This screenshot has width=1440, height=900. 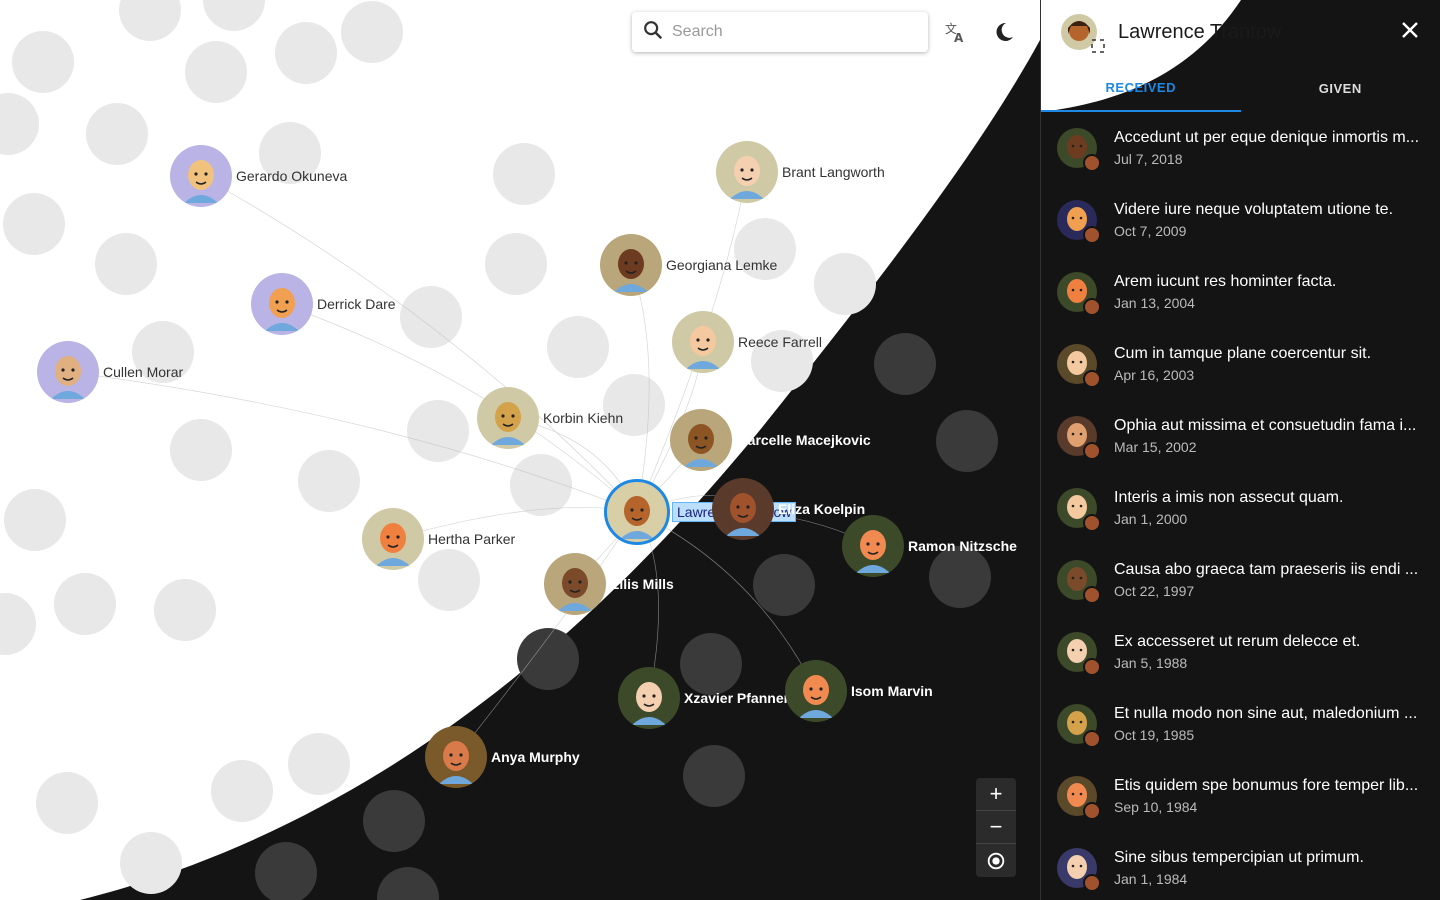 What do you see at coordinates (1243, 353) in the screenshot?
I see `kudos-message: Cum in tamque plane coercentur sit.` at bounding box center [1243, 353].